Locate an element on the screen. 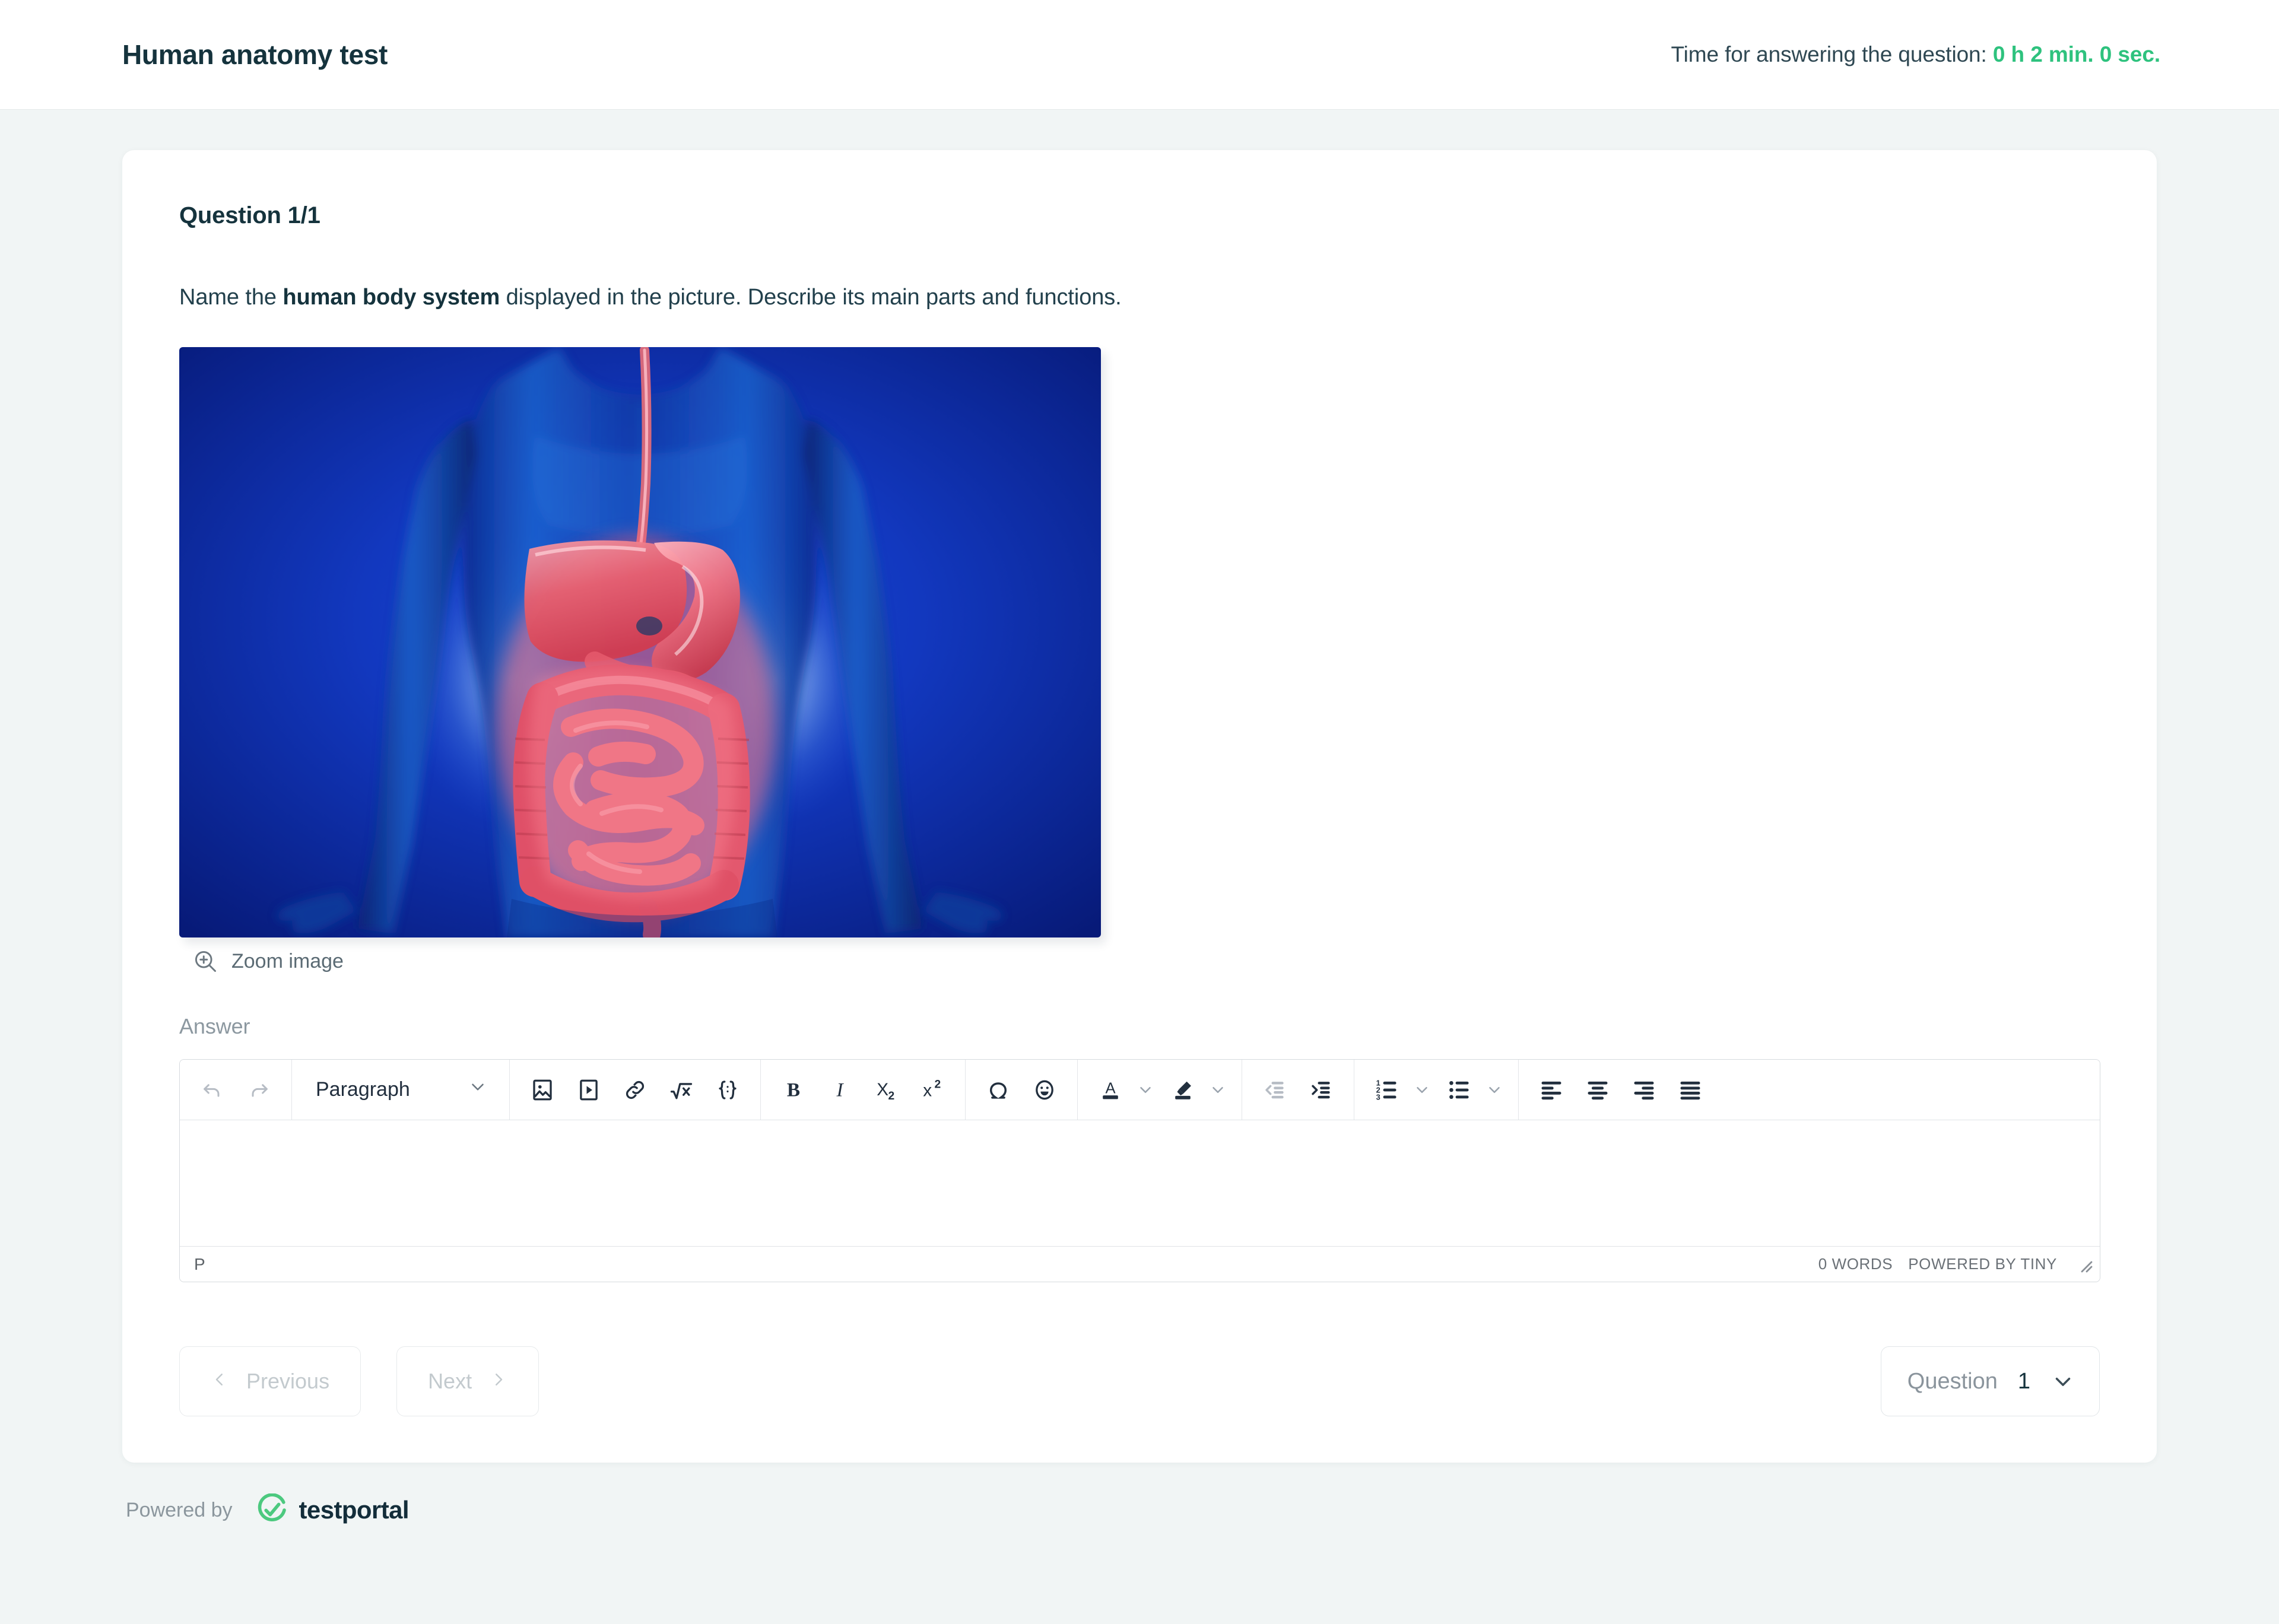  bold-icon: B is located at coordinates (793, 1090).